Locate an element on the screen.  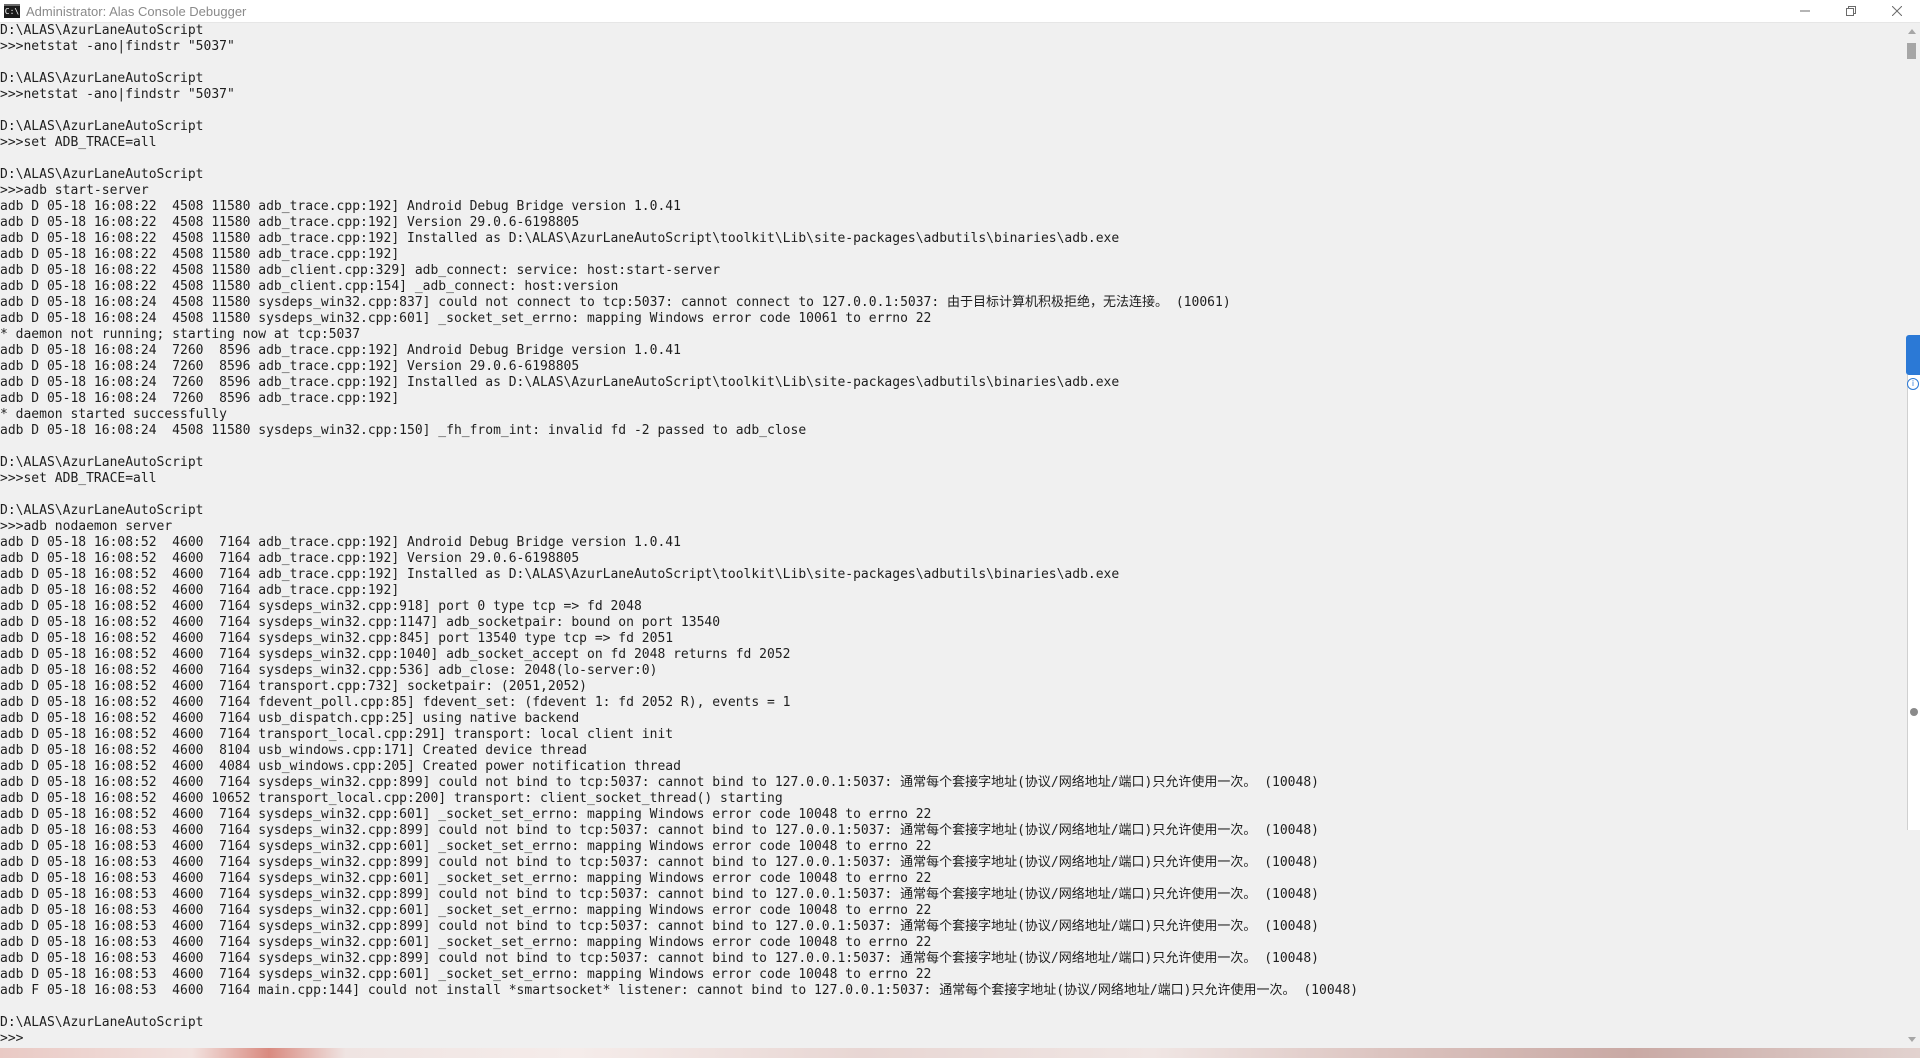
chevron-down-icon is located at coordinates (1911, 1039).